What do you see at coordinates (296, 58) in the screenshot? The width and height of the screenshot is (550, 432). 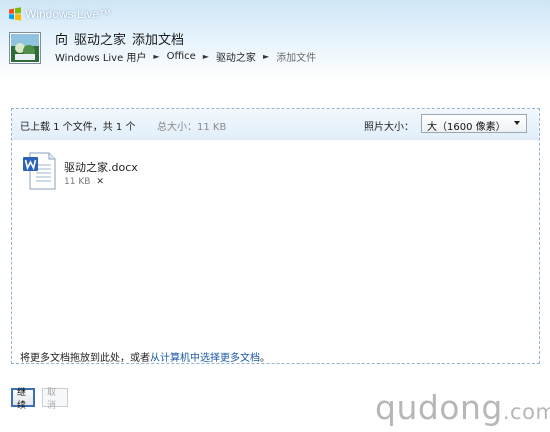 I see `breadcrumb-current: 添加文件` at bounding box center [296, 58].